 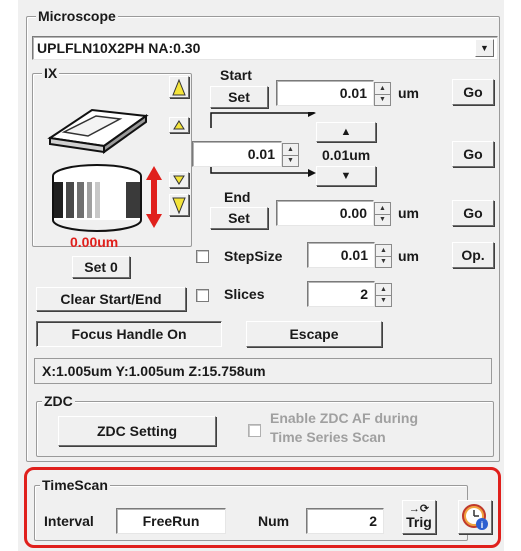 What do you see at coordinates (202, 256) in the screenshot?
I see `stepsize-checkbox` at bounding box center [202, 256].